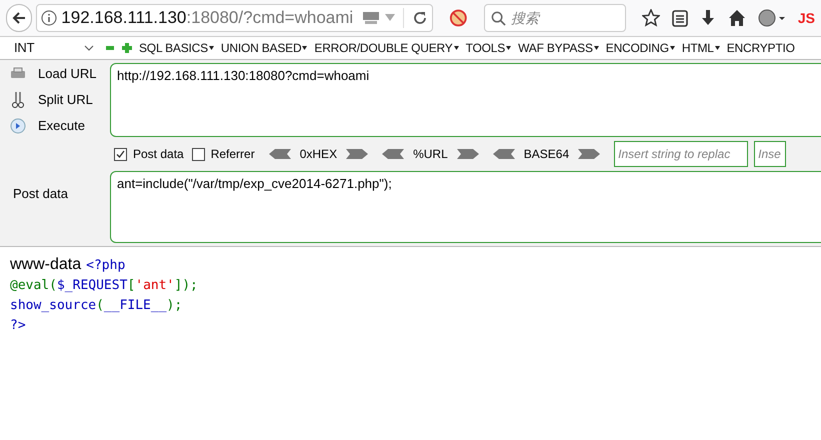 This screenshot has width=821, height=440. What do you see at coordinates (18, 326) in the screenshot?
I see `code-line: ?>` at bounding box center [18, 326].